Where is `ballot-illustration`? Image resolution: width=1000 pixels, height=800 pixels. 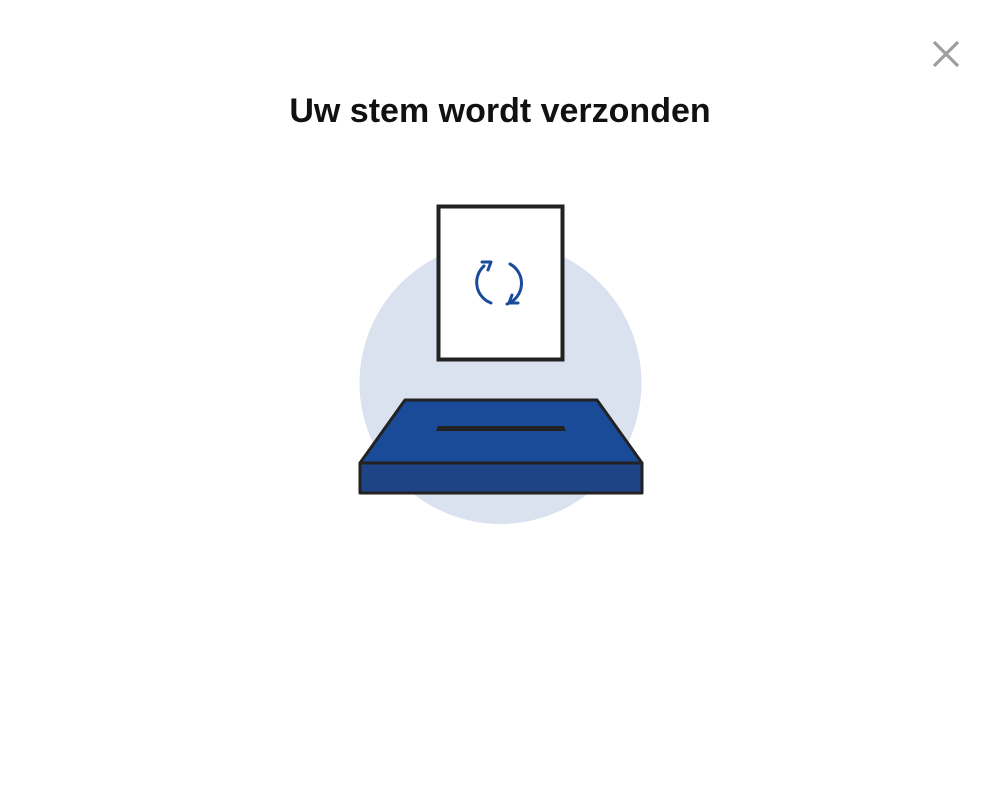 ballot-illustration is located at coordinates (501, 364).